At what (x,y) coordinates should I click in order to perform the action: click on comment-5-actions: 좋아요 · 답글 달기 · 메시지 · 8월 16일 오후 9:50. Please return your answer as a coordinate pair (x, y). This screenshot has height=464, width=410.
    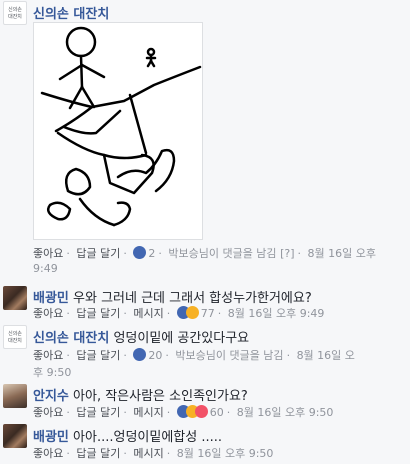
    Looking at the image, I should click on (153, 453).